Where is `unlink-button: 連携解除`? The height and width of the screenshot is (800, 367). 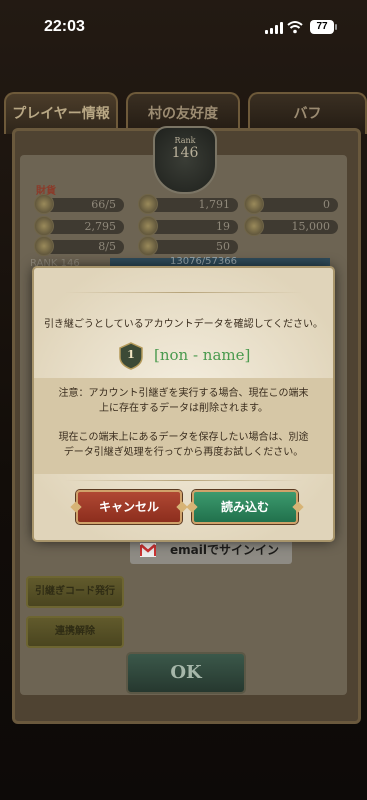 unlink-button: 連携解除 is located at coordinates (75, 632).